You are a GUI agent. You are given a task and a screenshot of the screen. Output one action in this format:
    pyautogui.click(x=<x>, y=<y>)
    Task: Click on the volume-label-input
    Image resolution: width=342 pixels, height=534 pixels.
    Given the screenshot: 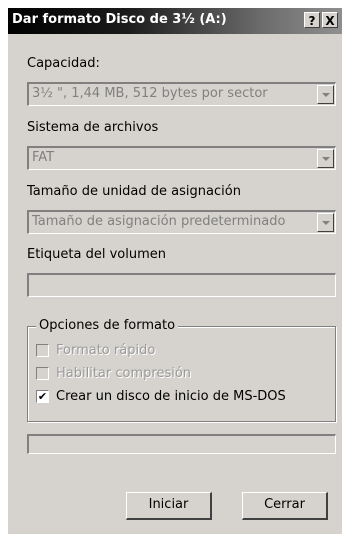 What is the action you would take?
    pyautogui.click(x=181, y=285)
    